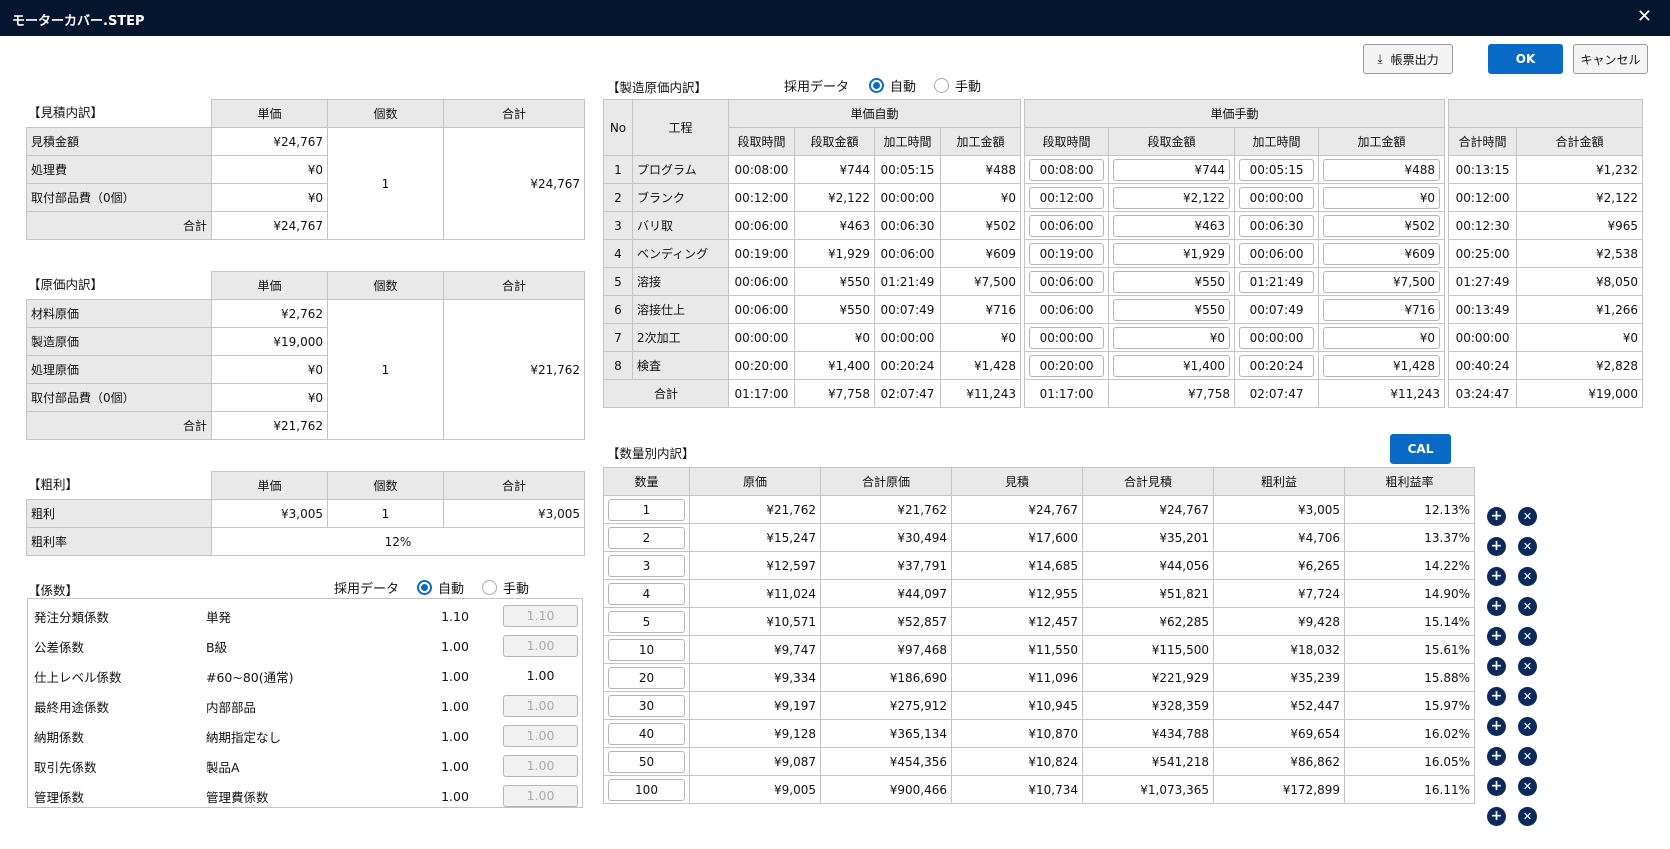  What do you see at coordinates (646, 677) in the screenshot?
I see `qty-input: 20` at bounding box center [646, 677].